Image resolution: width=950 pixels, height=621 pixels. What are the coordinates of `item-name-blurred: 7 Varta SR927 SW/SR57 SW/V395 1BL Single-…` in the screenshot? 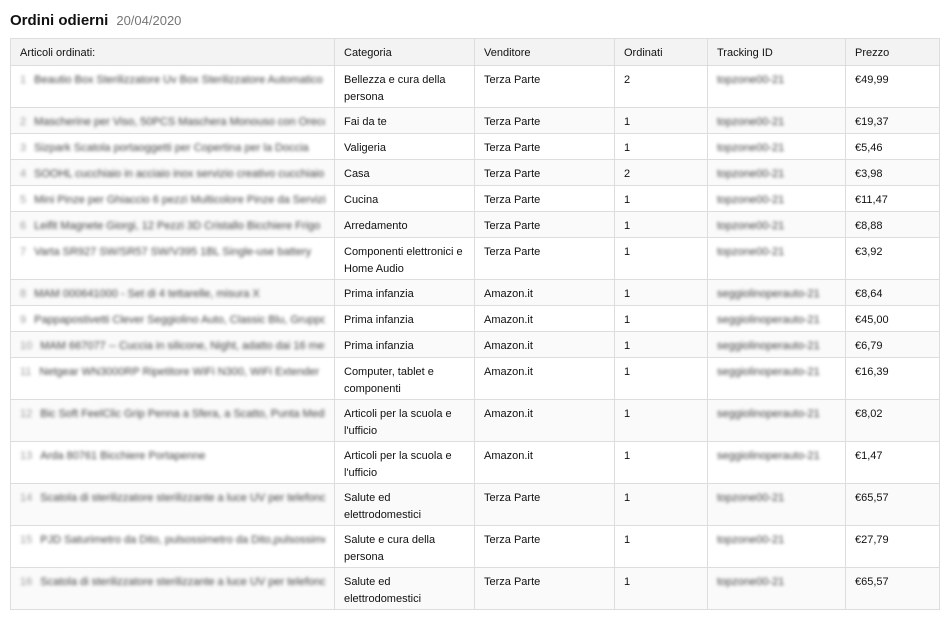 It's located at (172, 252).